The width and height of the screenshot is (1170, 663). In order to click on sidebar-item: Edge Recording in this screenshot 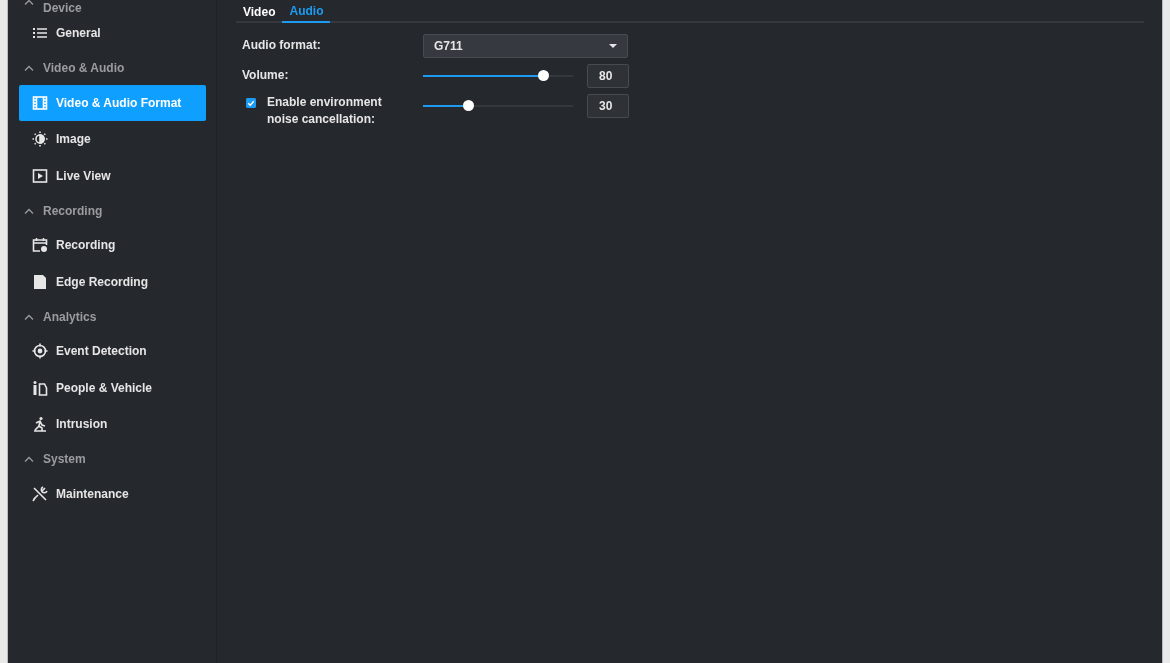, I will do `click(112, 281)`.